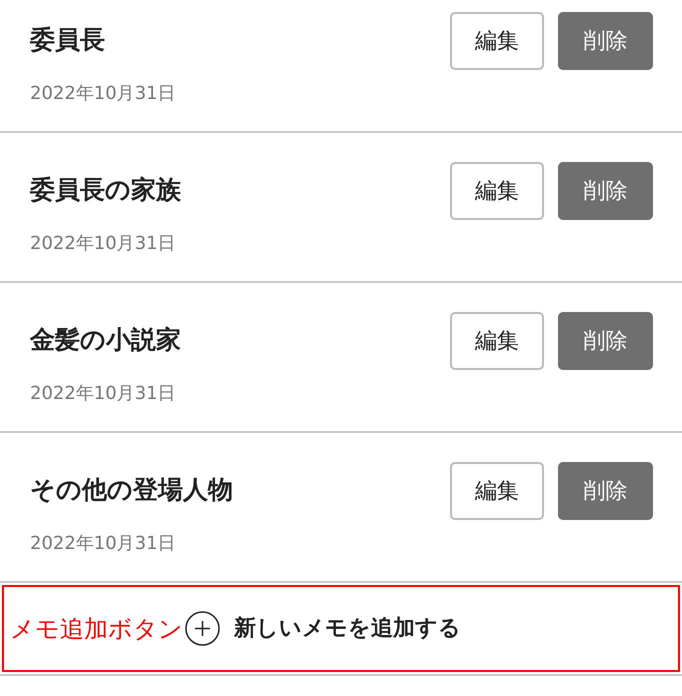 This screenshot has height=696, width=682. Describe the element at coordinates (68, 40) in the screenshot. I see `memo-title: 委員長` at that location.